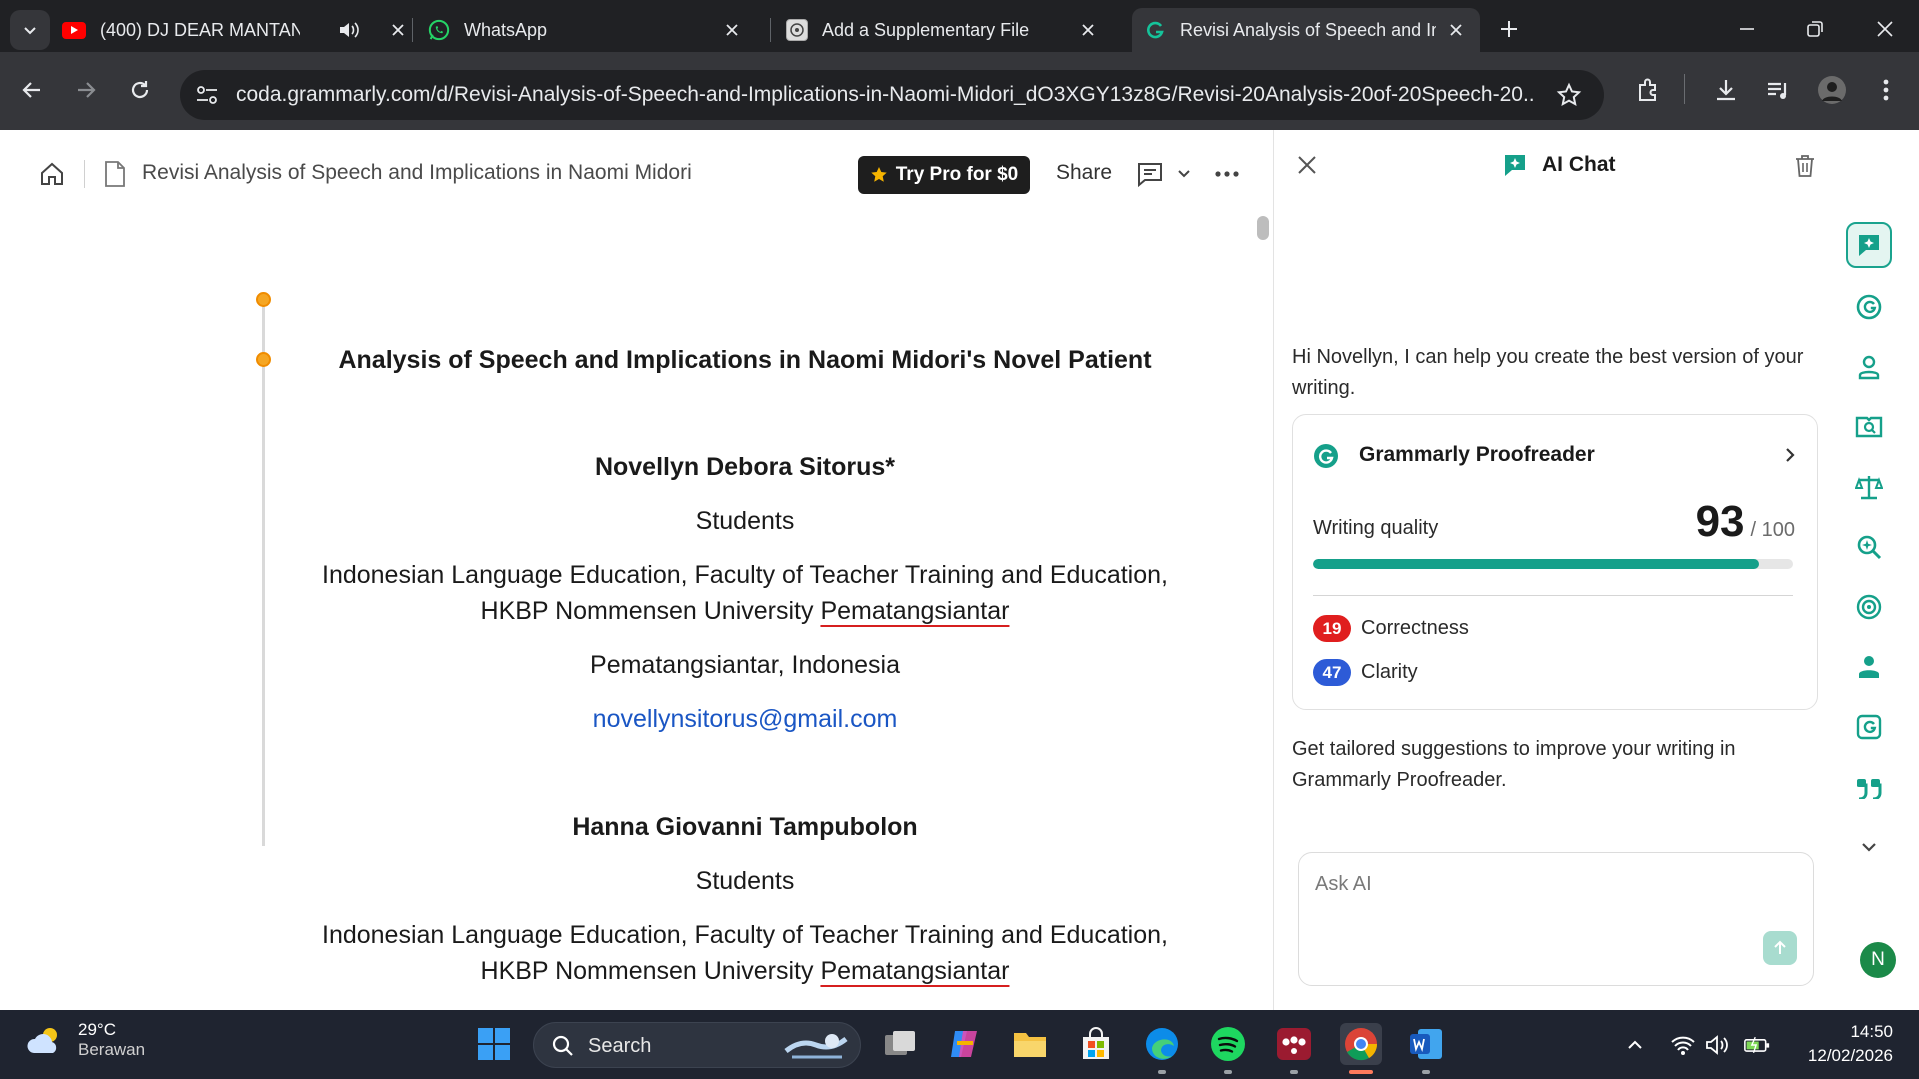  I want to click on author-role: Students, so click(745, 521).